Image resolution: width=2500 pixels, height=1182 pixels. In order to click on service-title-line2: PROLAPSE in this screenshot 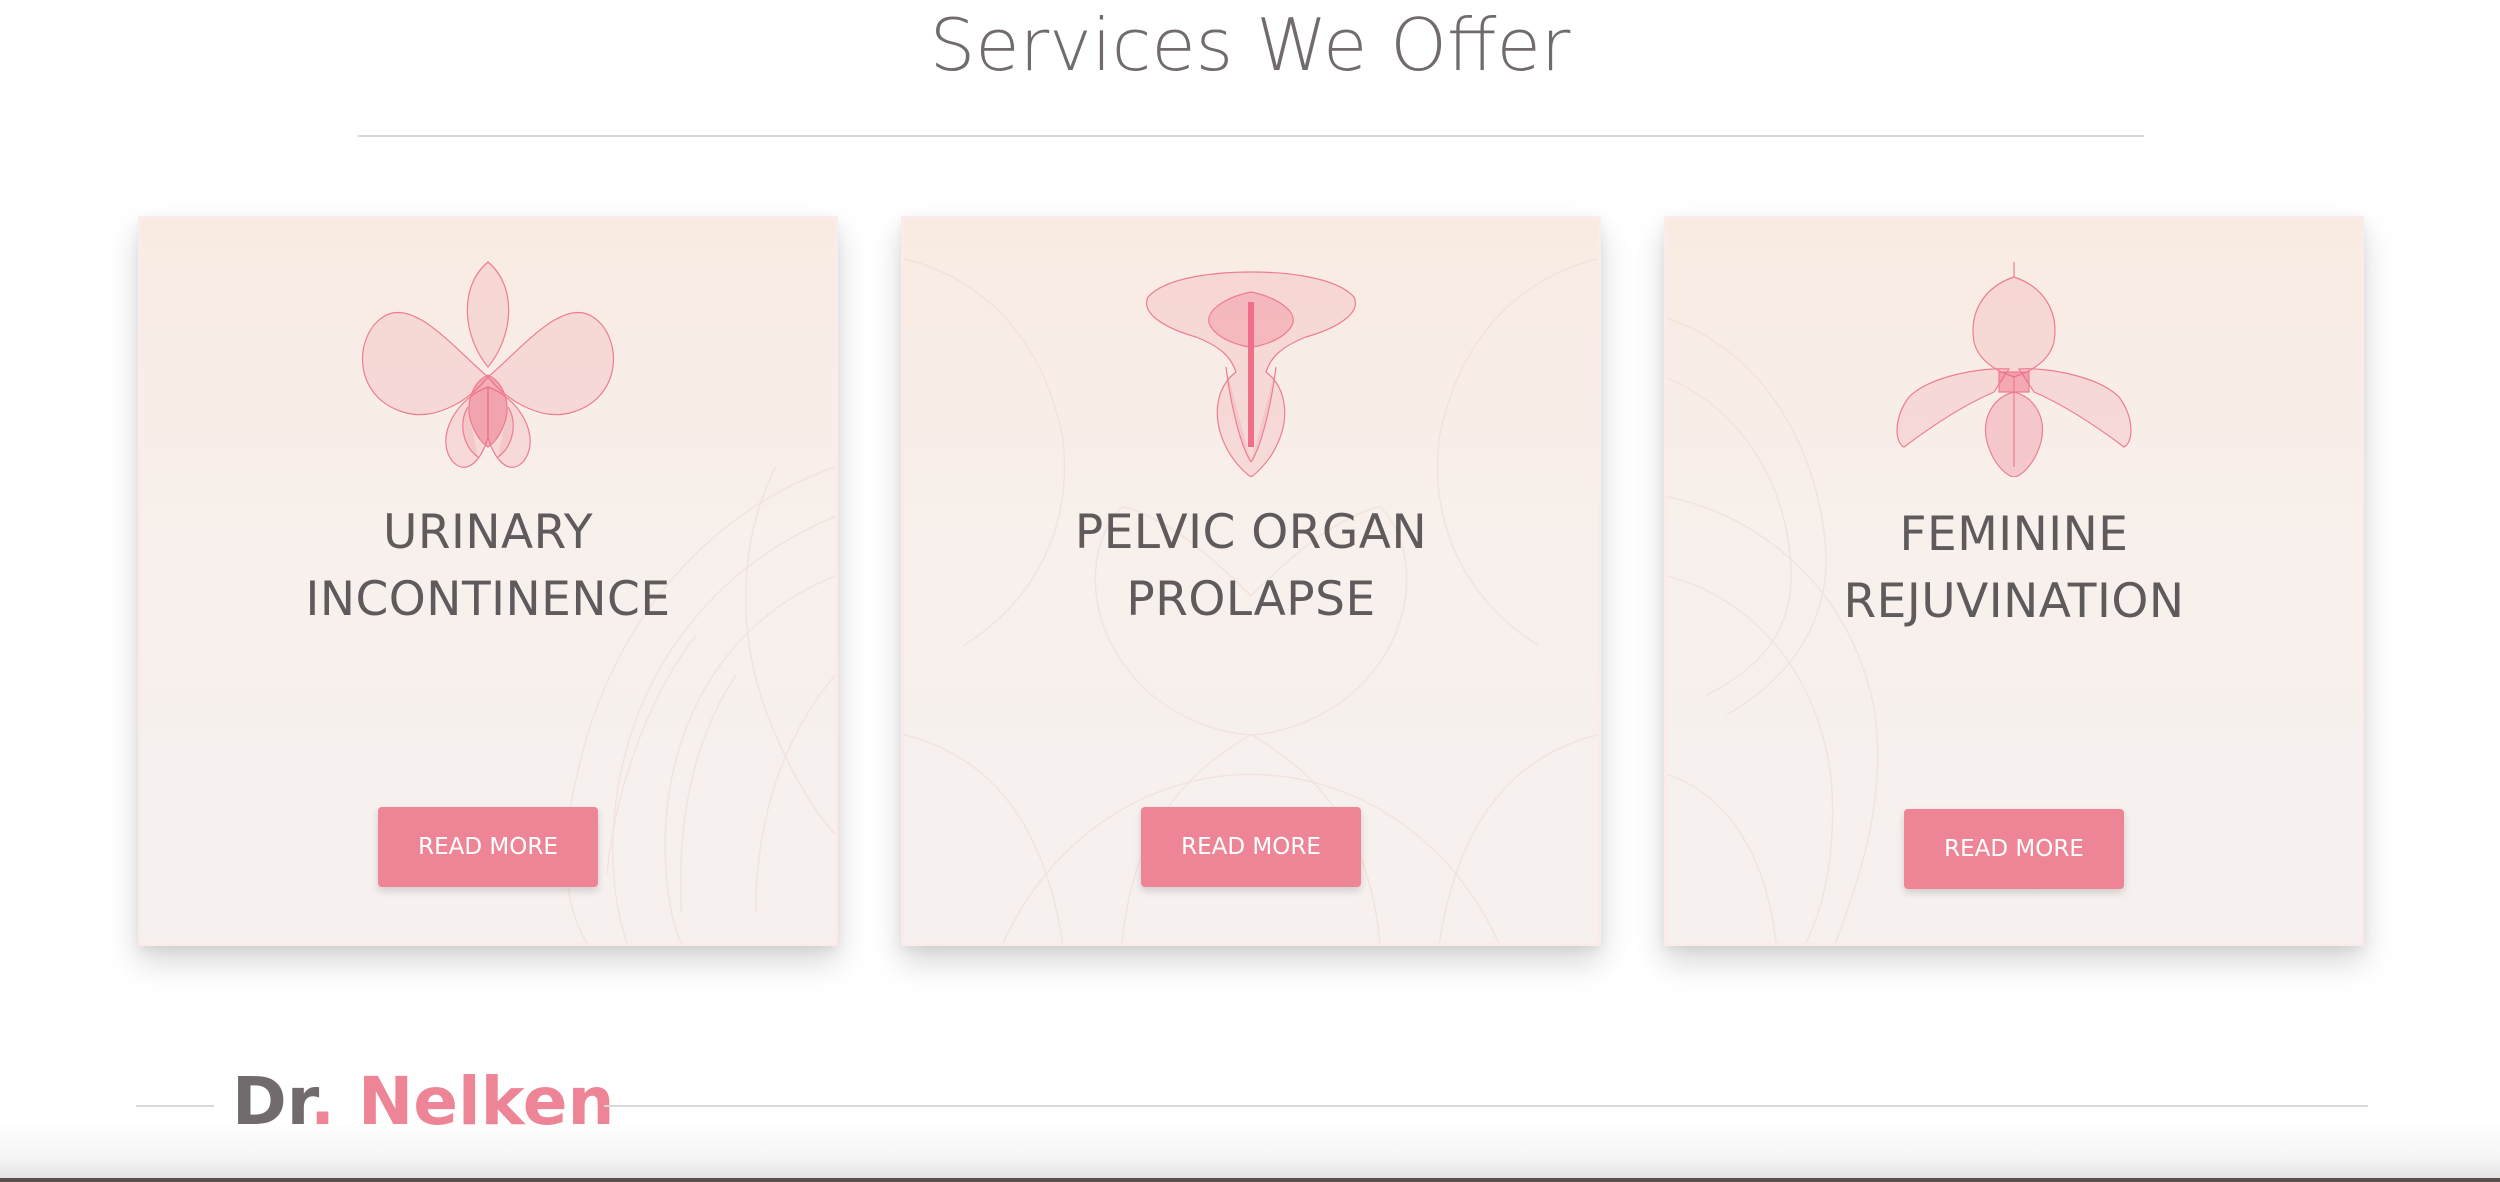, I will do `click(1251, 599)`.